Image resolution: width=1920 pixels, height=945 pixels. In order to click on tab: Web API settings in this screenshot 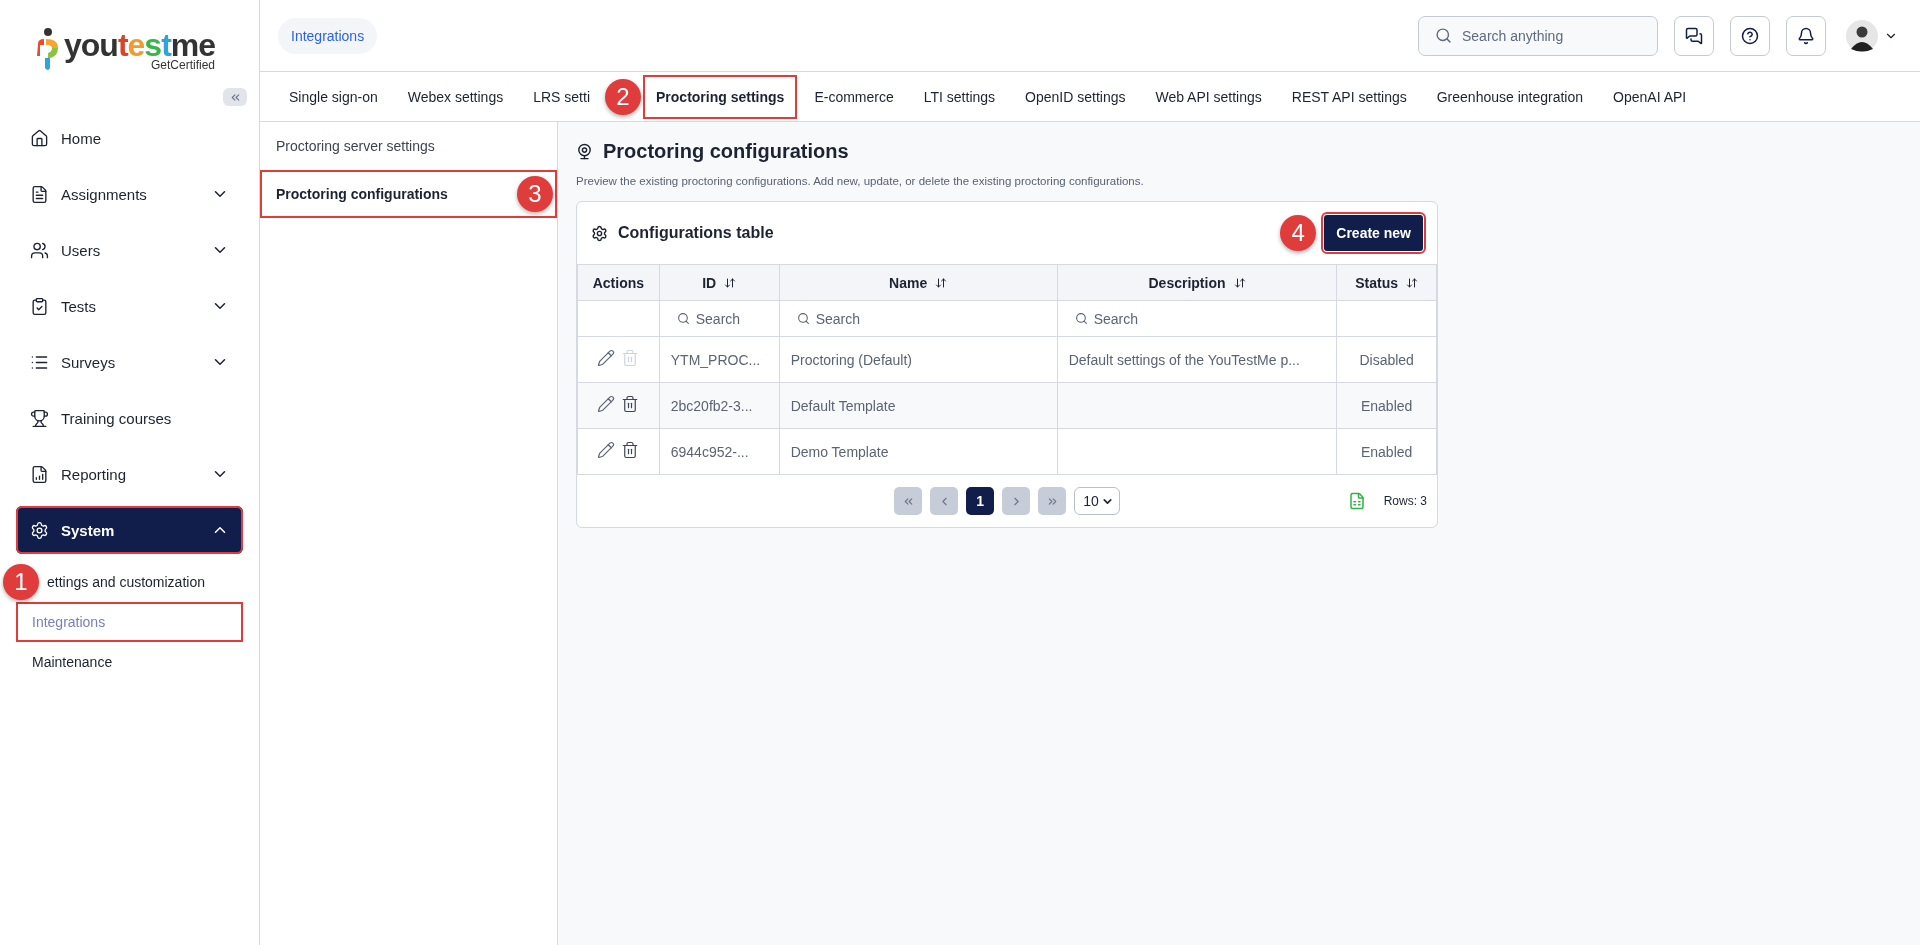, I will do `click(1208, 96)`.